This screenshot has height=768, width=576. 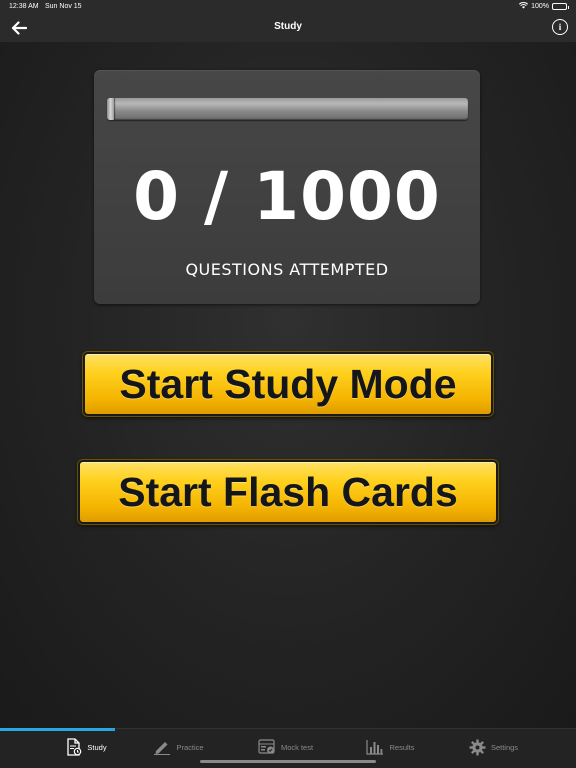 I want to click on bar-chart-icon, so click(x=375, y=747).